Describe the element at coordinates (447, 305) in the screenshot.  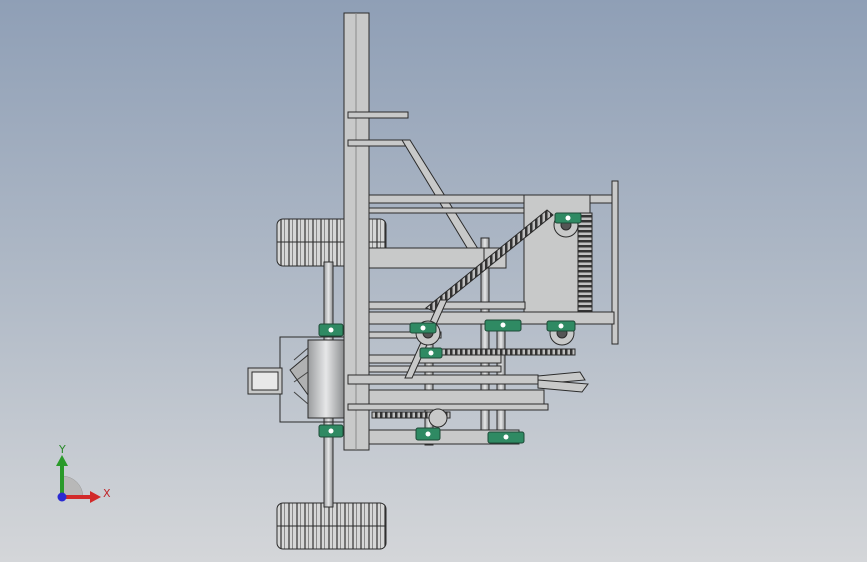
I see `mid-rail` at that location.